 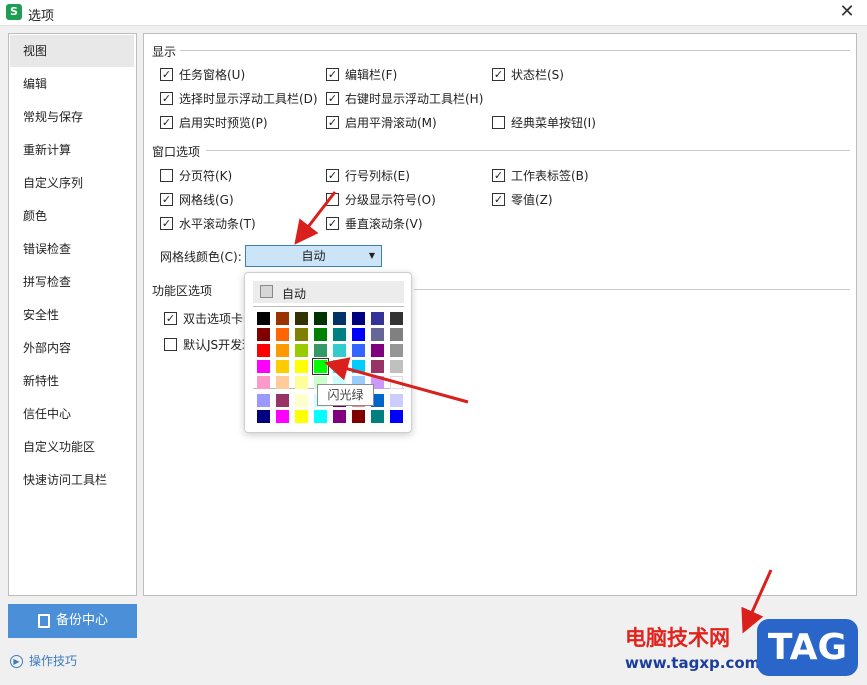 What do you see at coordinates (522, 200) in the screenshot?
I see `checkbox-zero-values: ✓ 零值(Z)` at bounding box center [522, 200].